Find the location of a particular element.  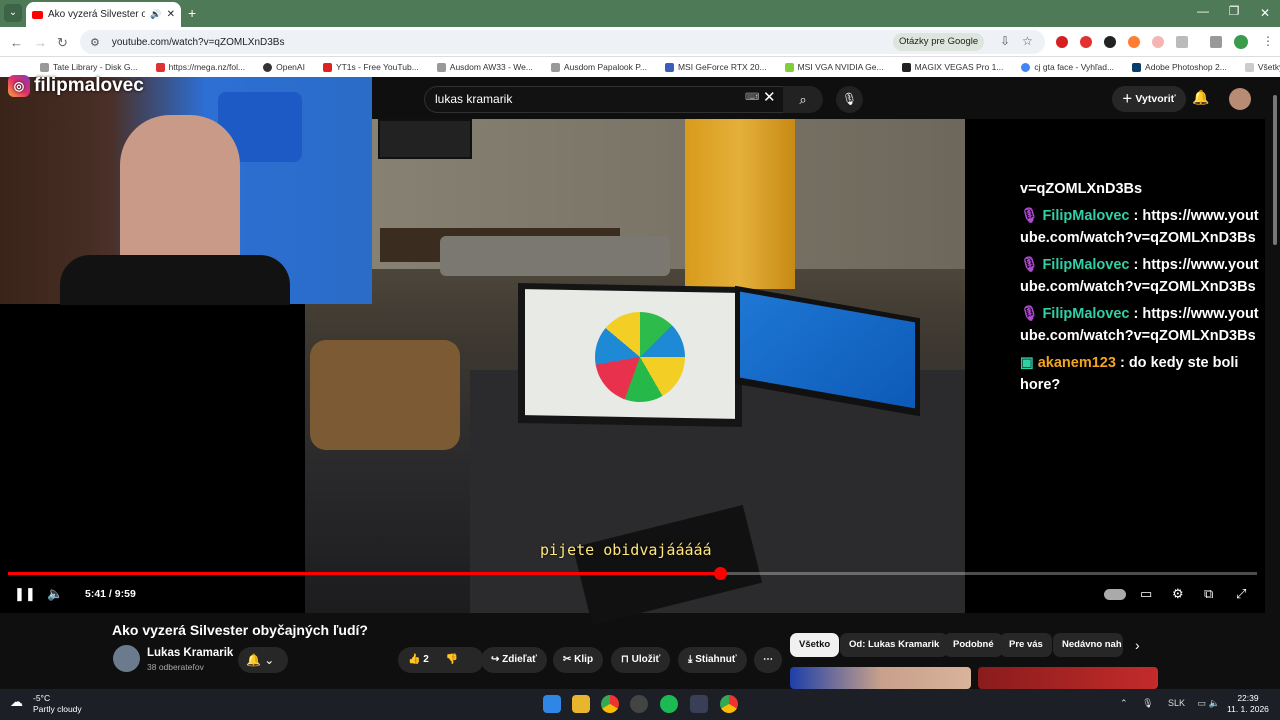

start-icon is located at coordinates (552, 704).